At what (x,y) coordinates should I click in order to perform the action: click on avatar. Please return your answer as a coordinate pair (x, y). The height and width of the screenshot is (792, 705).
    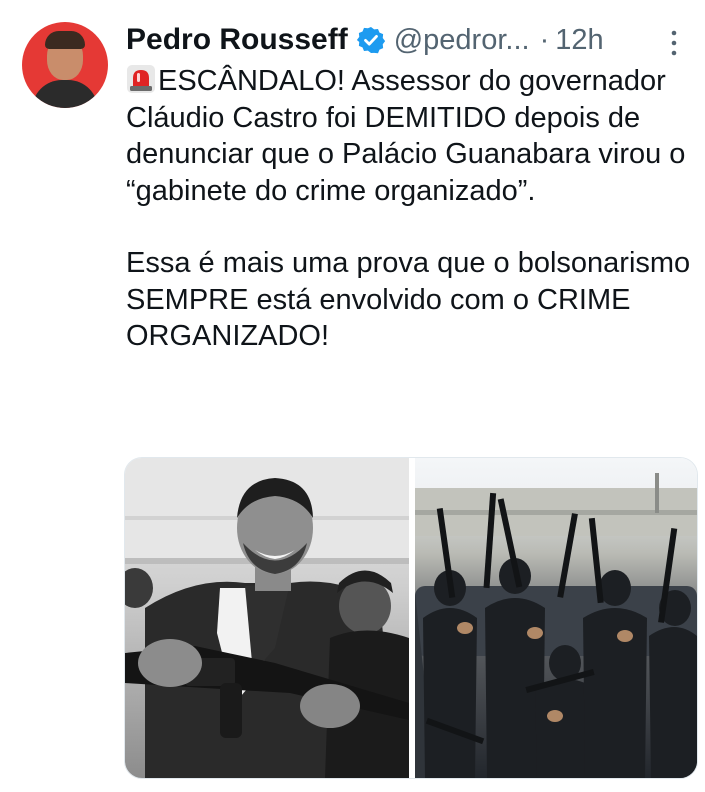
    Looking at the image, I should click on (65, 65).